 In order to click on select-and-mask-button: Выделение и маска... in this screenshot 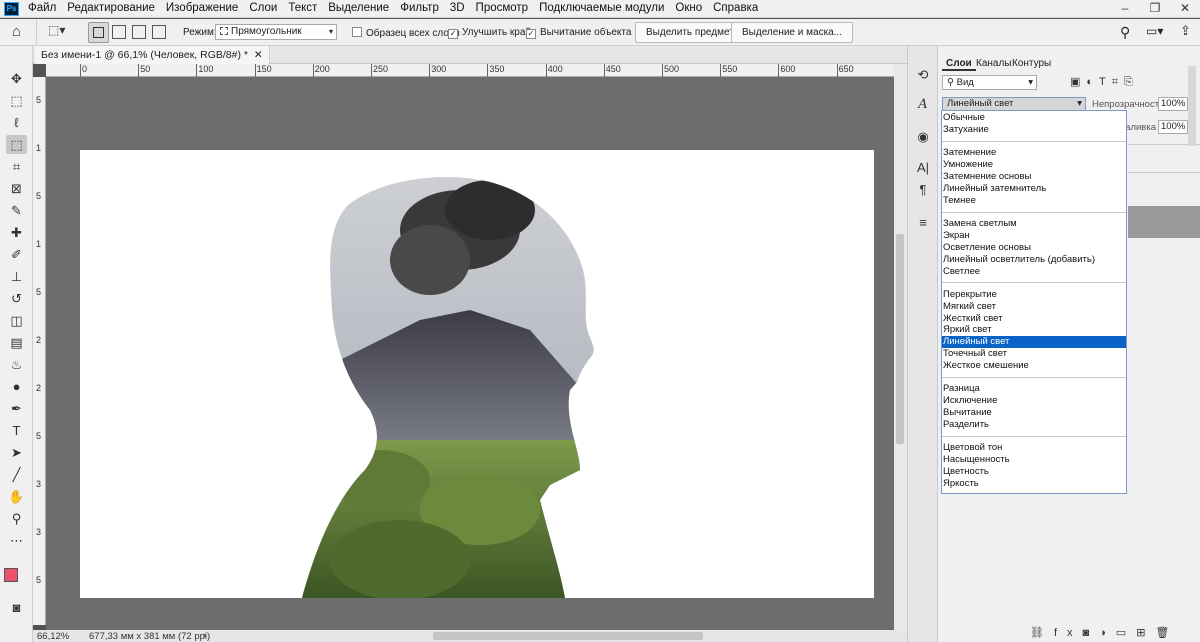, I will do `click(792, 32)`.